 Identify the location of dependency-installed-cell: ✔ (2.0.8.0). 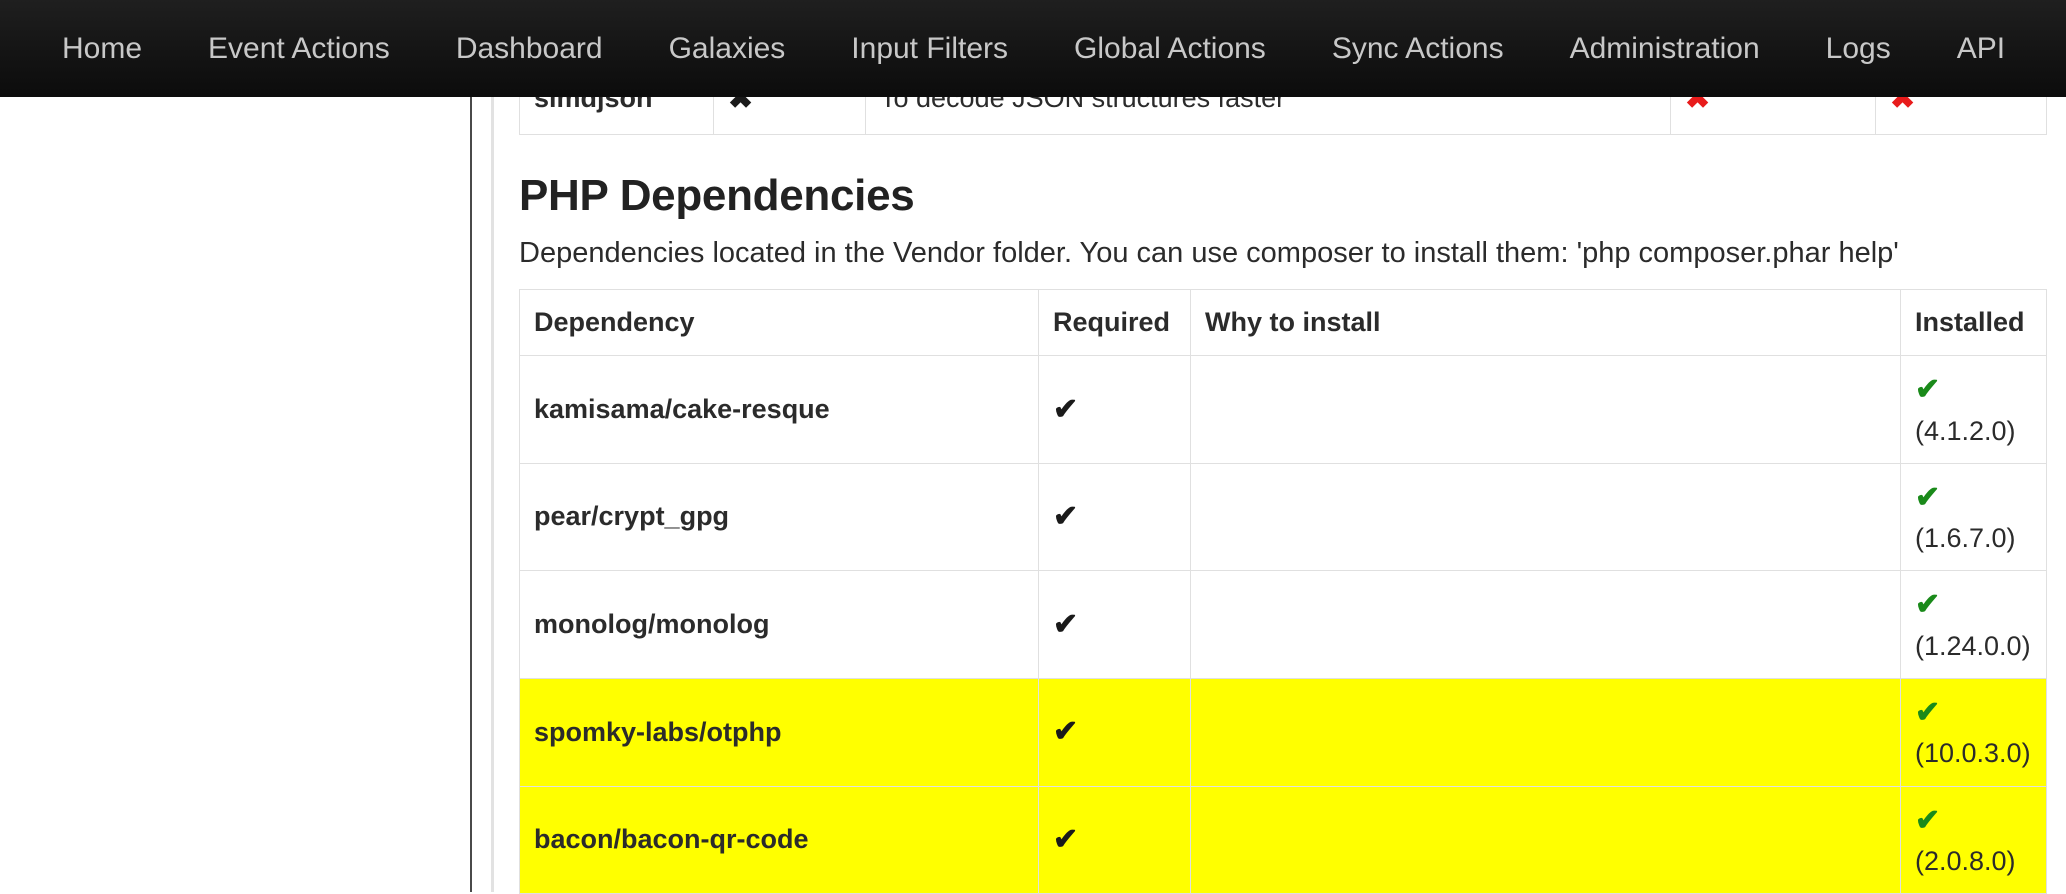
(1973, 839).